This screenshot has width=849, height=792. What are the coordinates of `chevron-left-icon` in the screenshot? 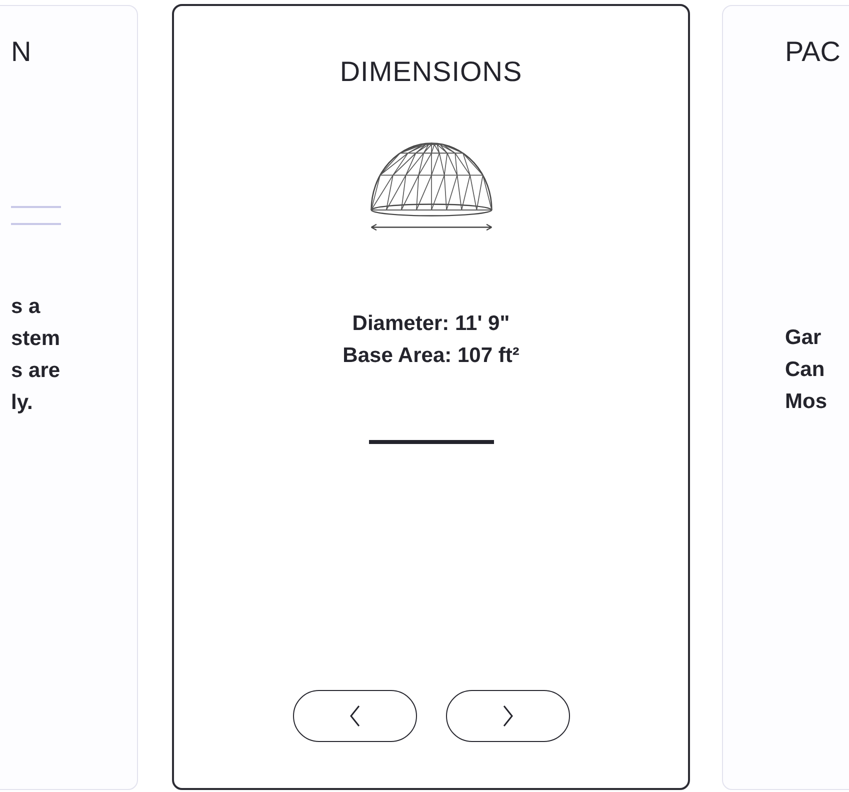 It's located at (354, 716).